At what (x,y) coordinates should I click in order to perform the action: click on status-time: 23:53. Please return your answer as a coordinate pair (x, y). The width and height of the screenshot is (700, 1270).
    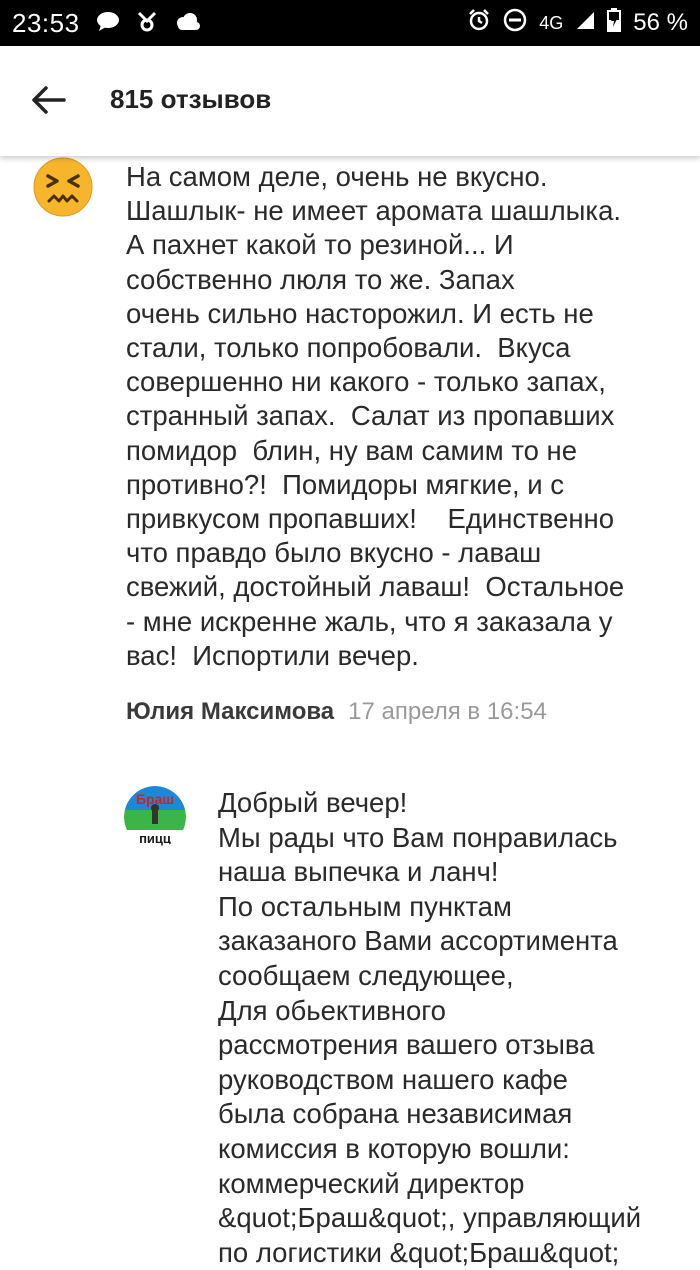
    Looking at the image, I should click on (46, 22).